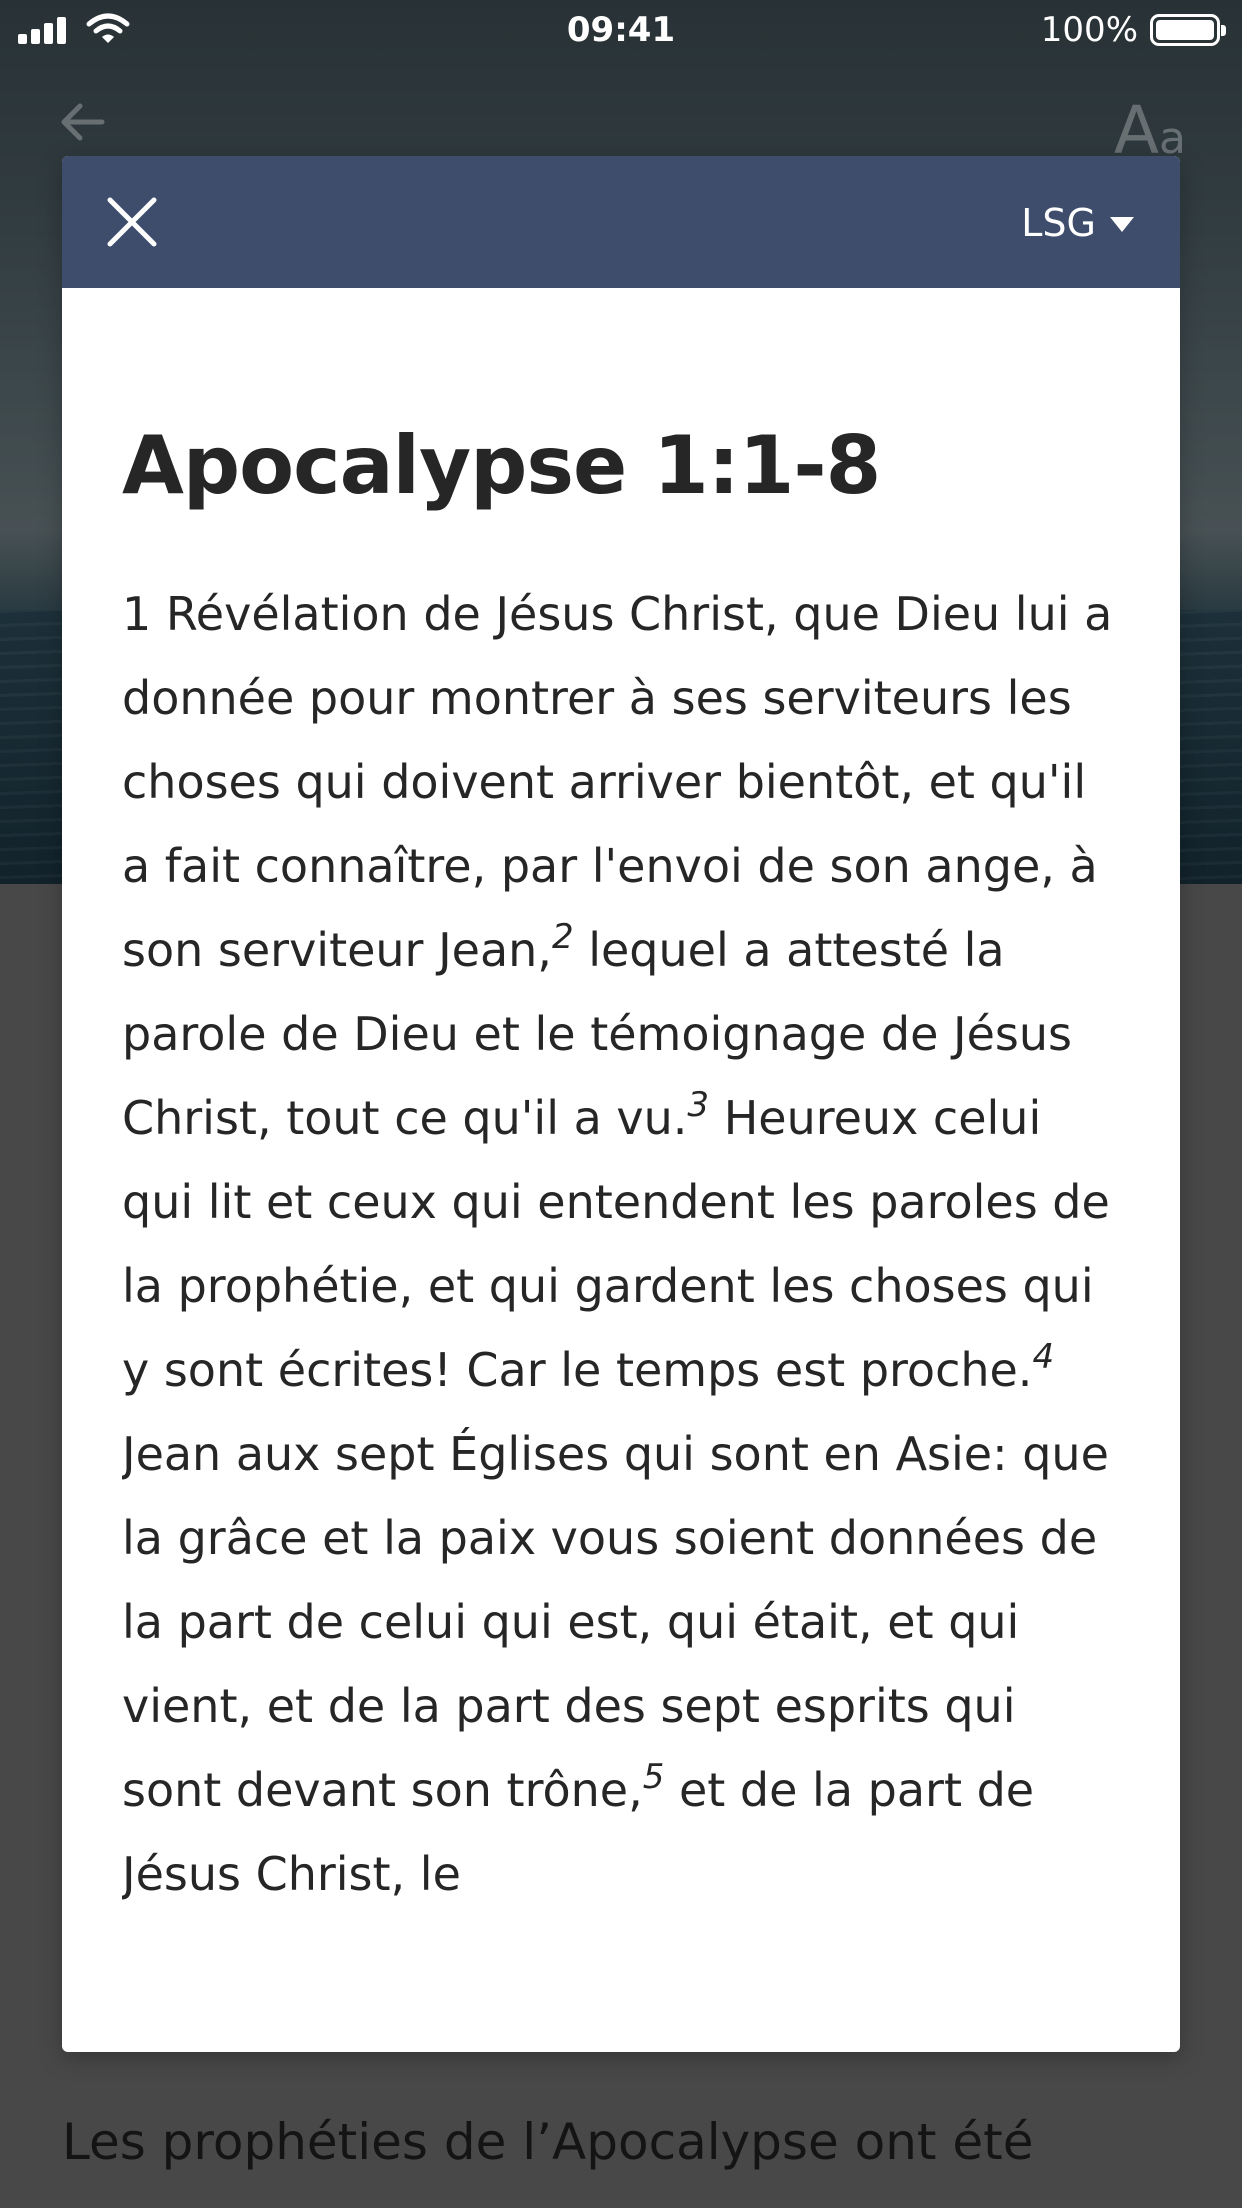  I want to click on verse-number: 5, so click(653, 1777).